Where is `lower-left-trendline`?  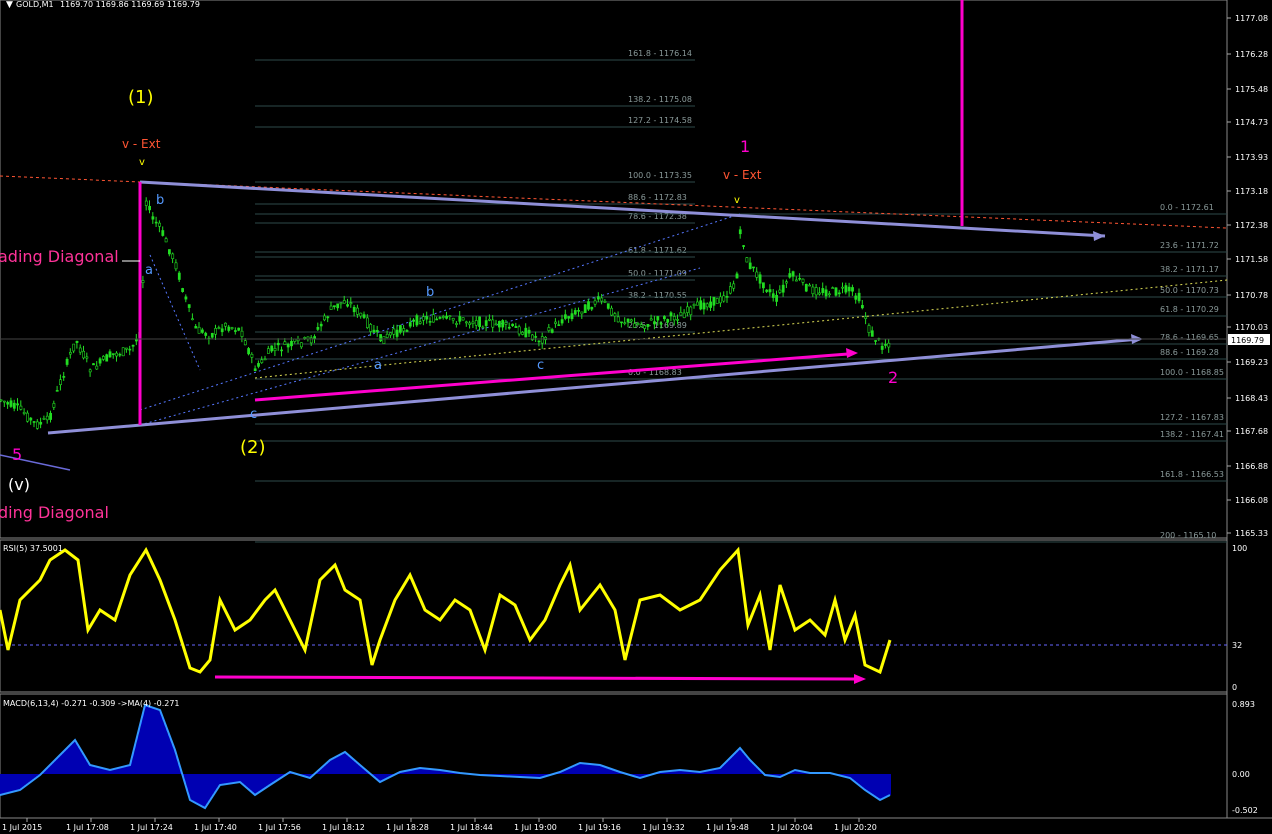
lower-left-trendline is located at coordinates (35, 462).